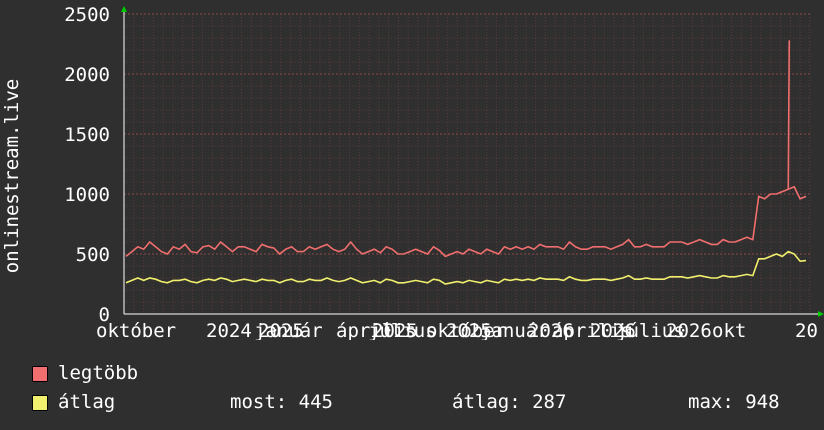 The image size is (824, 430). Describe the element at coordinates (689, 330) in the screenshot. I see `x-tick-label: 2026` at that location.